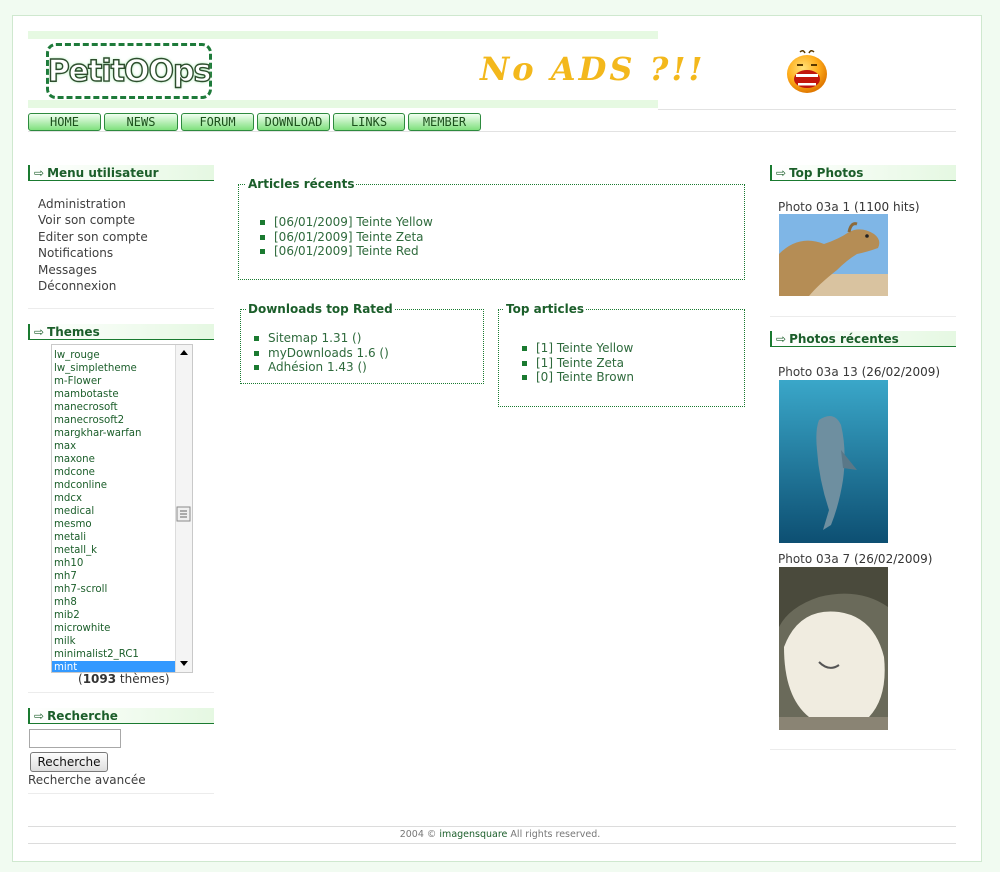  I want to click on top-photos-title: ⇨ Top Photos, so click(863, 173).